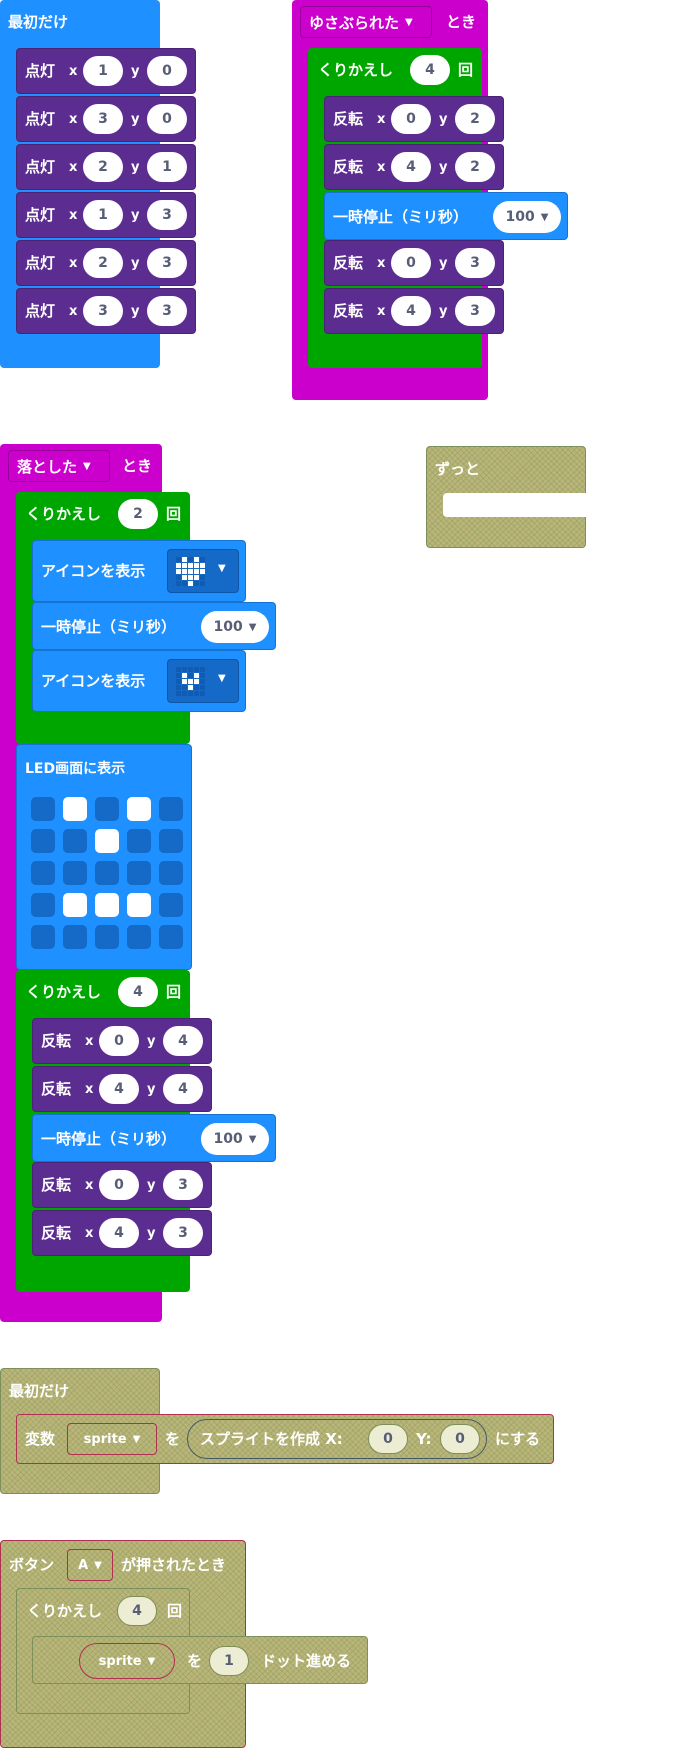 This screenshot has width=673, height=1748. I want to click on plot-block: 点灯 x 1 y 3, so click(106, 215).